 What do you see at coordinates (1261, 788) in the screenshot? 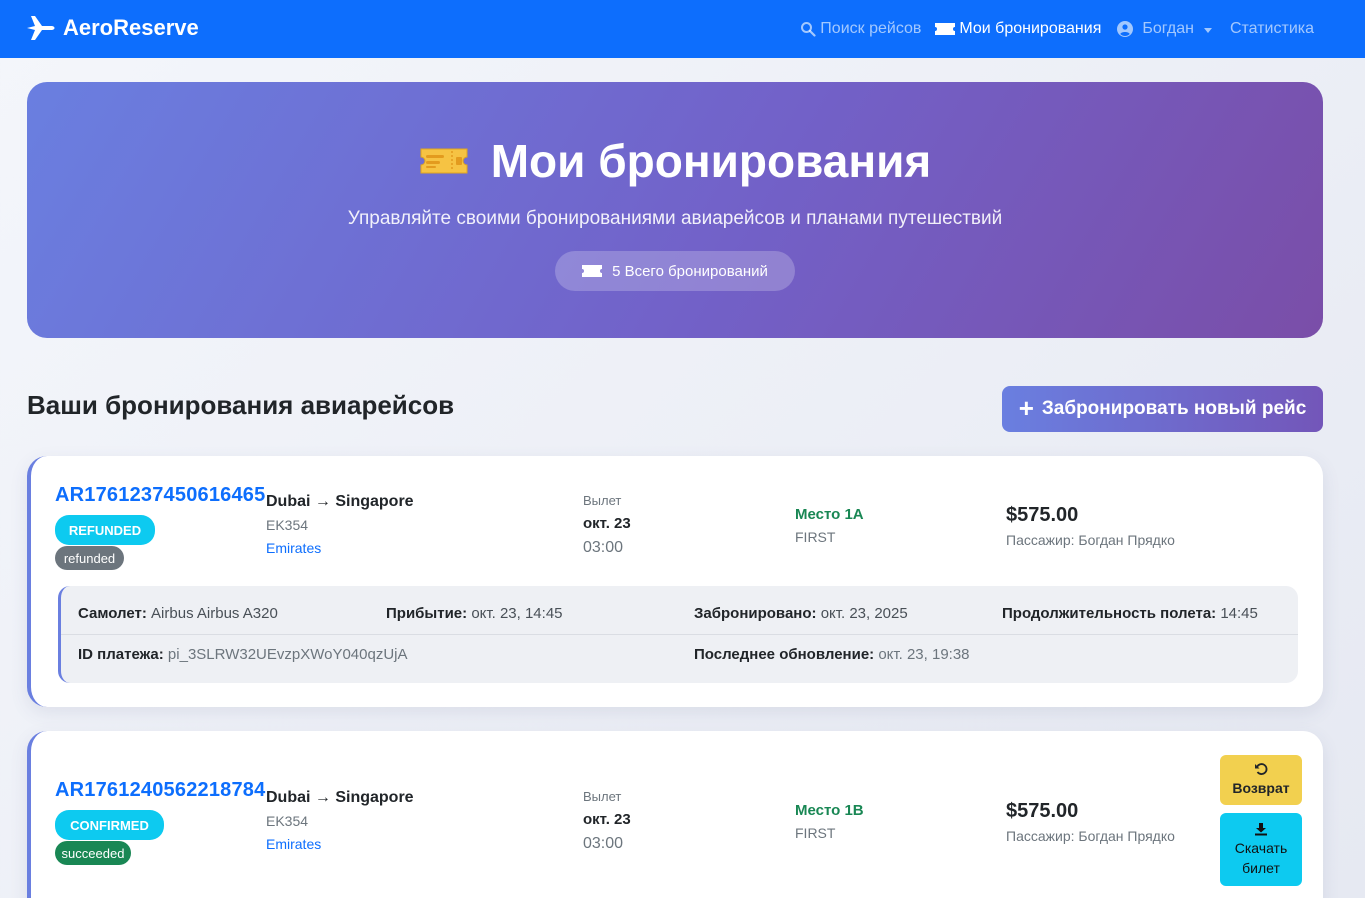
I see `refund-label: Возврат` at bounding box center [1261, 788].